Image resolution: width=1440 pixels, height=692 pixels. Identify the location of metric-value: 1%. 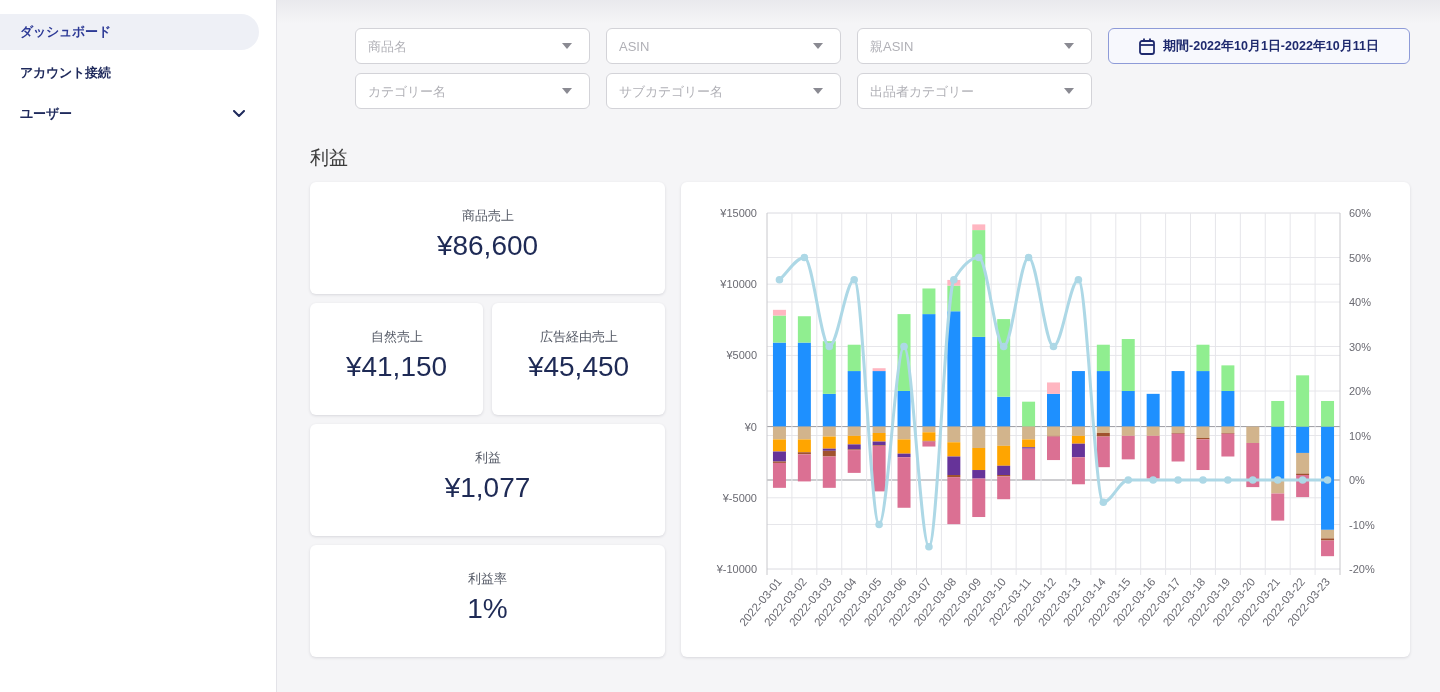
(487, 609).